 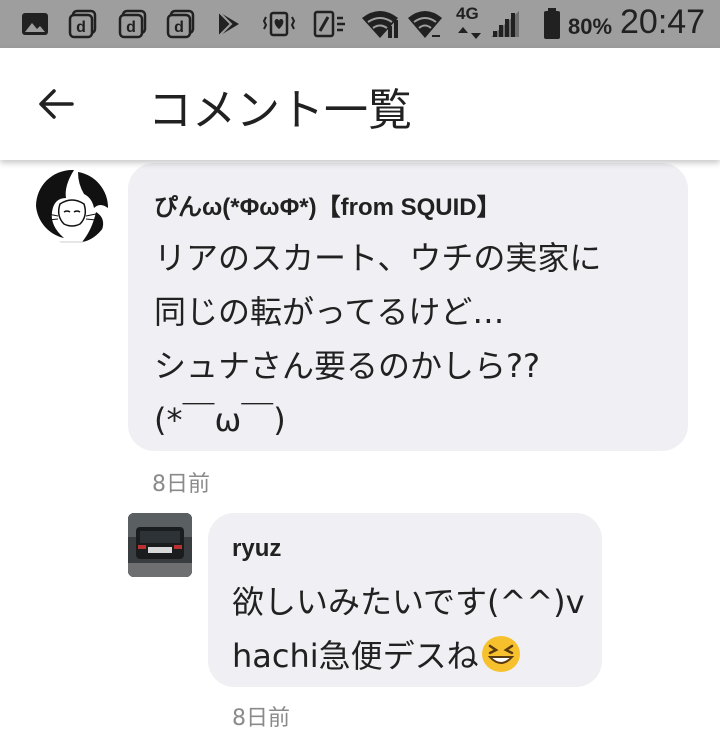 I want to click on car-photo-avatar-image, so click(x=160, y=545).